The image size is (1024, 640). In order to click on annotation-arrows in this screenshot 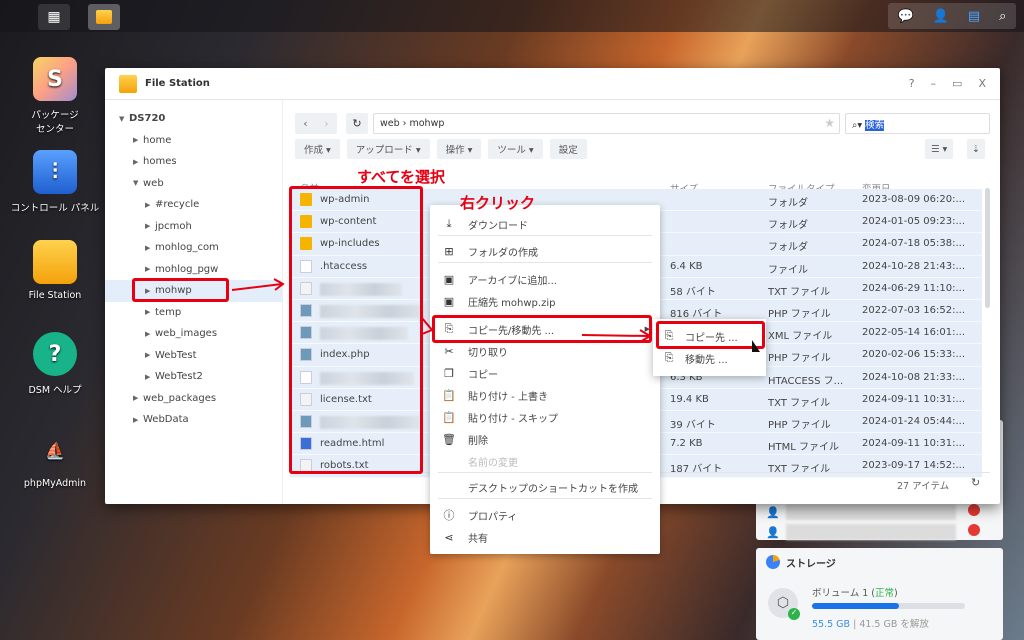, I will do `click(495, 315)`.